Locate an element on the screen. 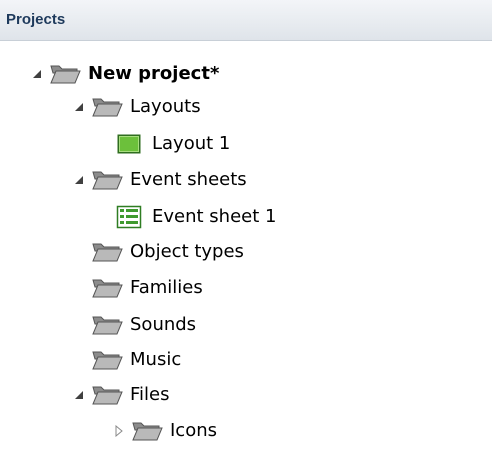 This screenshot has height=461, width=492. tree-node-label: Families is located at coordinates (166, 287).